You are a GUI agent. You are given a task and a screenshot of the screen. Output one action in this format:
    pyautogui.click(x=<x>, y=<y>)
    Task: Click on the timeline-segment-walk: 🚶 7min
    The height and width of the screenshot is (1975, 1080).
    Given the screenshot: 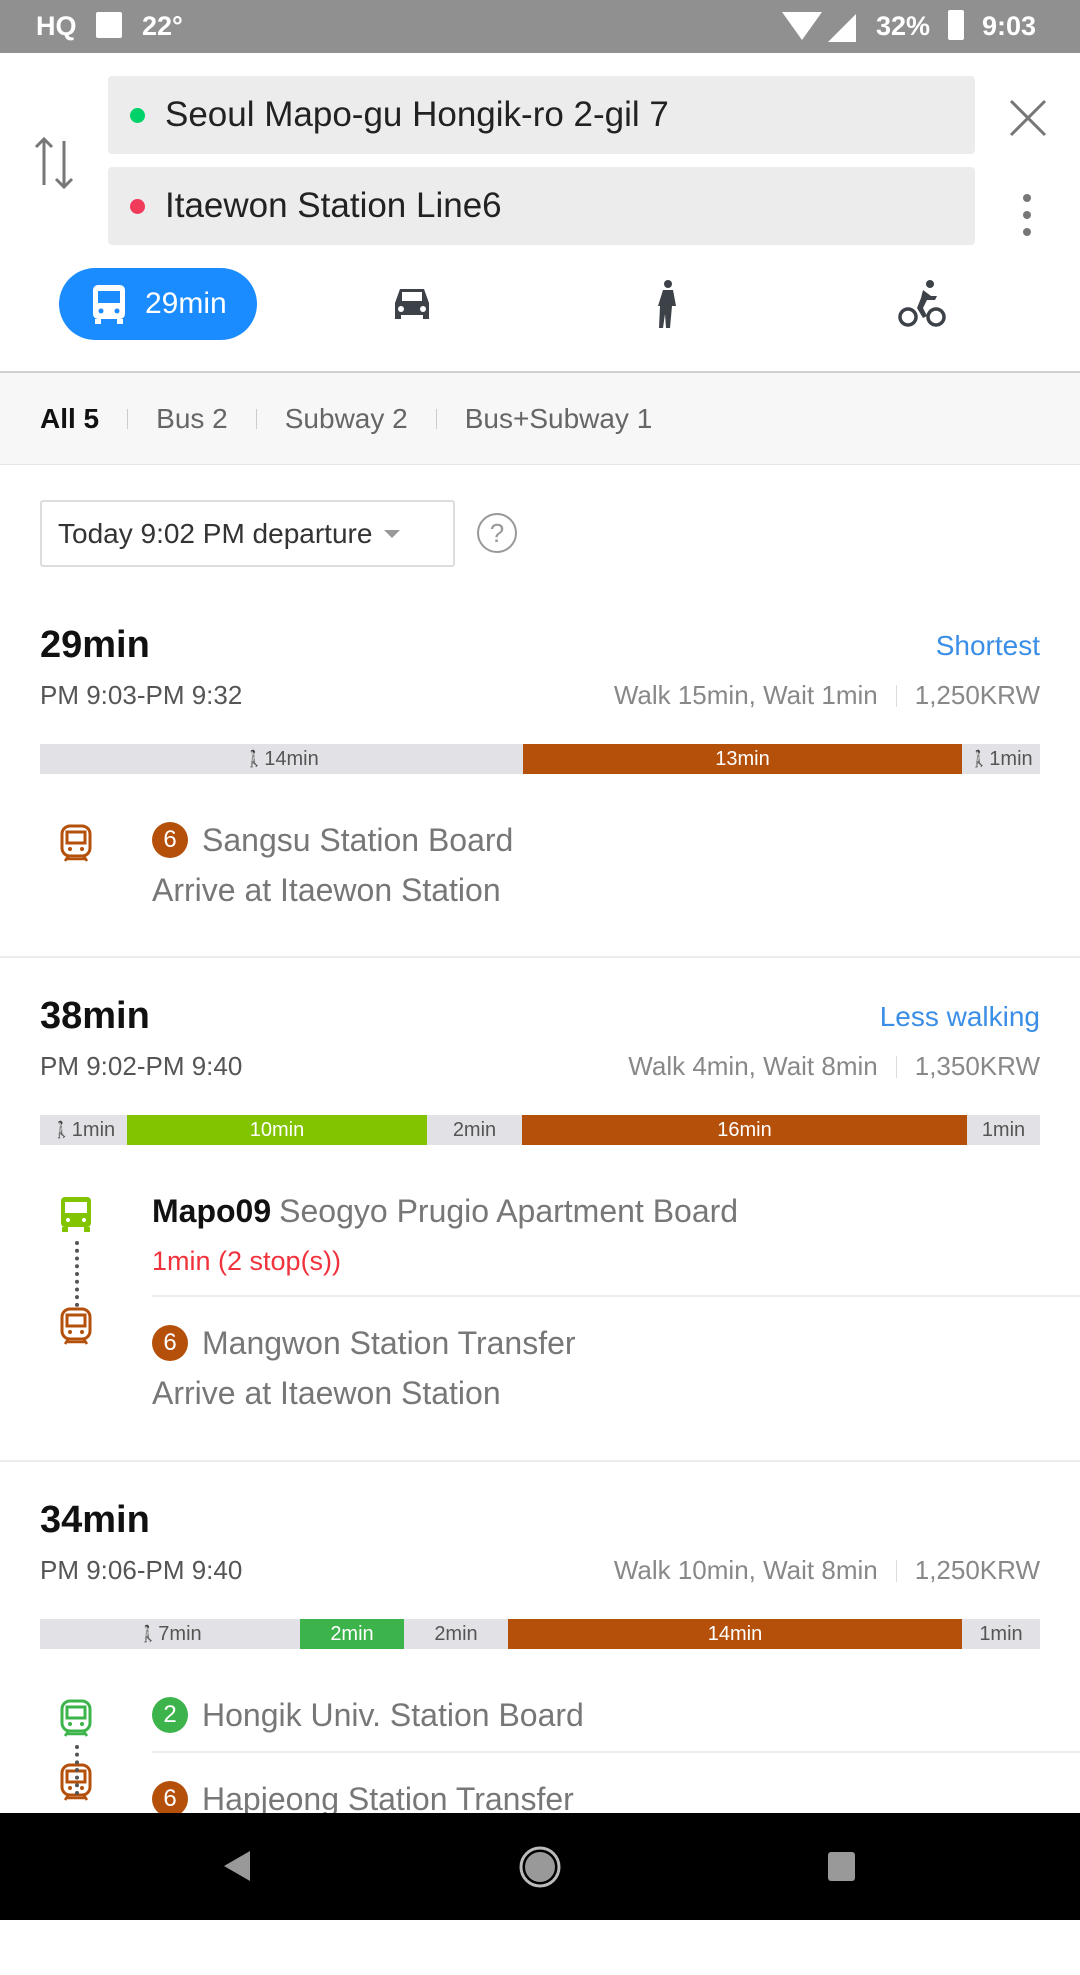 What is the action you would take?
    pyautogui.click(x=170, y=1634)
    